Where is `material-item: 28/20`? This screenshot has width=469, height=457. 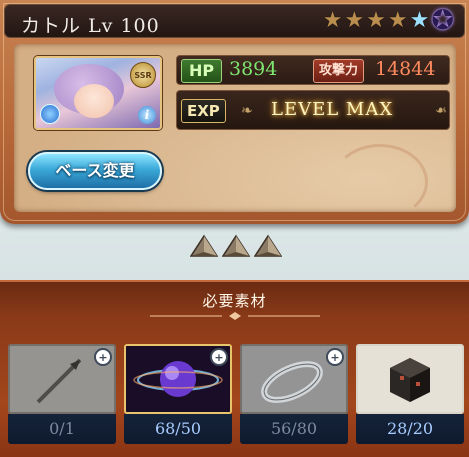
material-item: 28/20 is located at coordinates (410, 395).